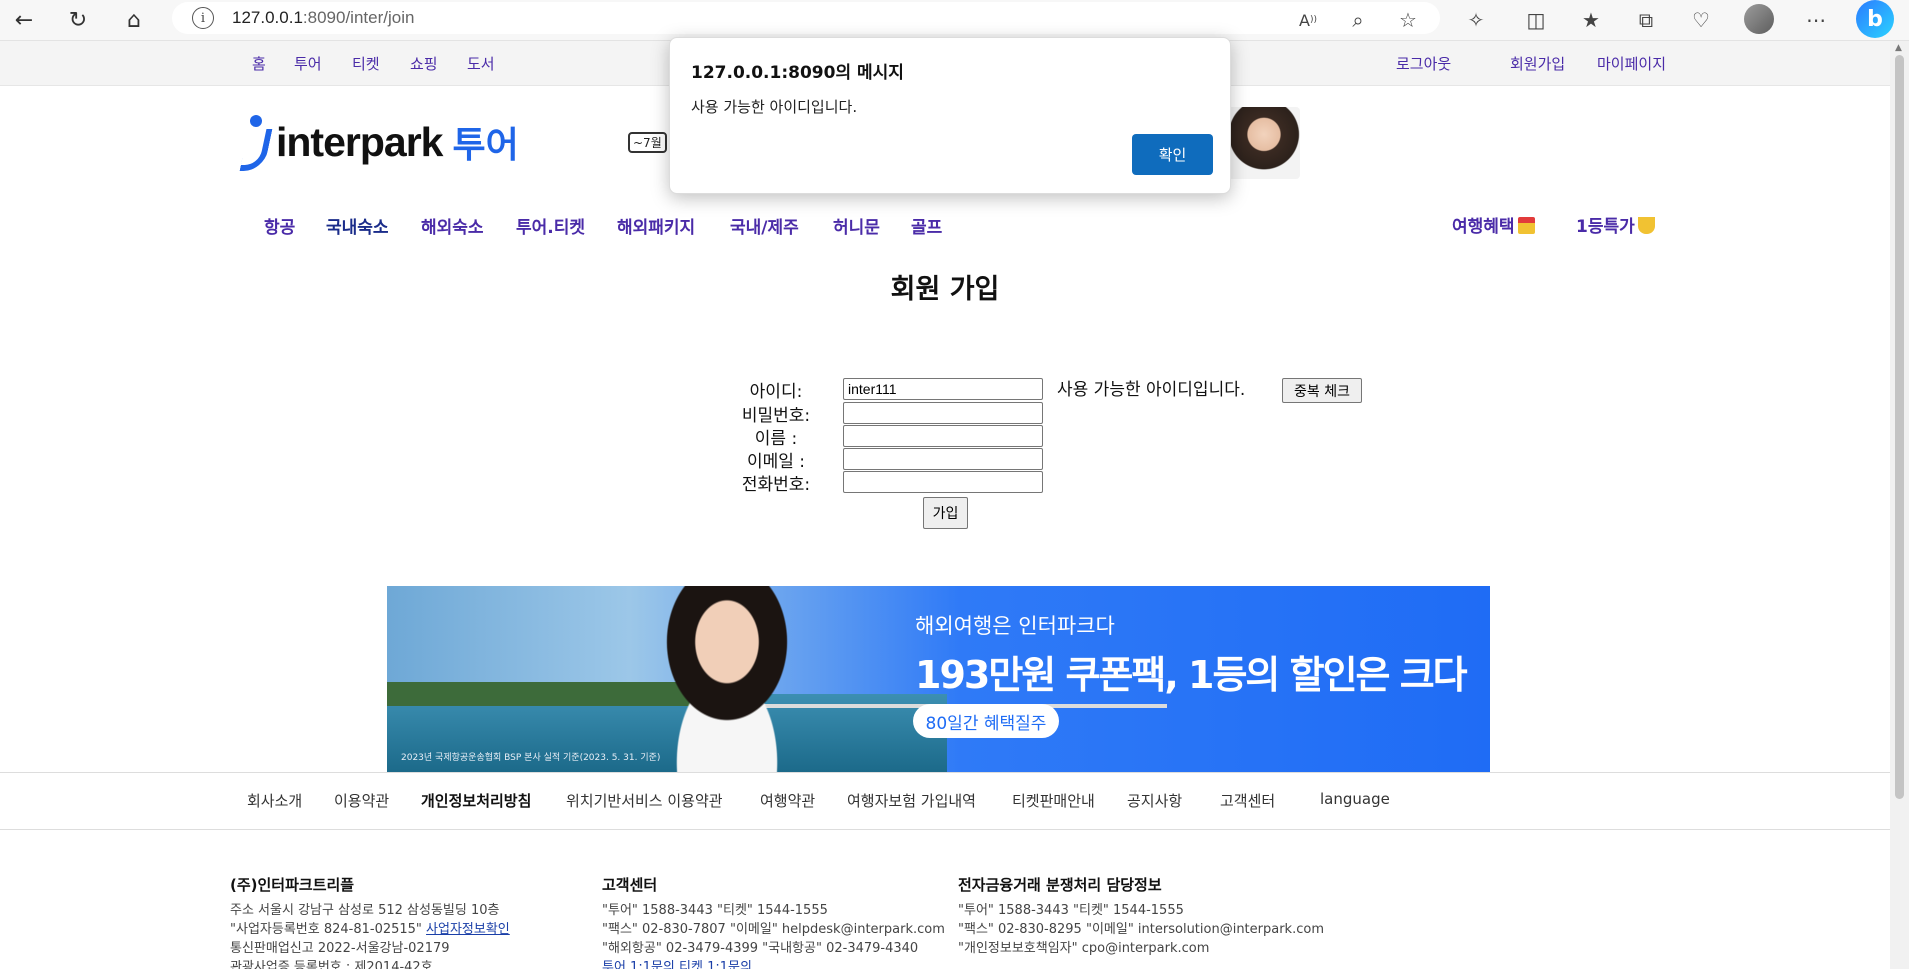  What do you see at coordinates (481, 63) in the screenshot?
I see `topbar-link-books: 도서` at bounding box center [481, 63].